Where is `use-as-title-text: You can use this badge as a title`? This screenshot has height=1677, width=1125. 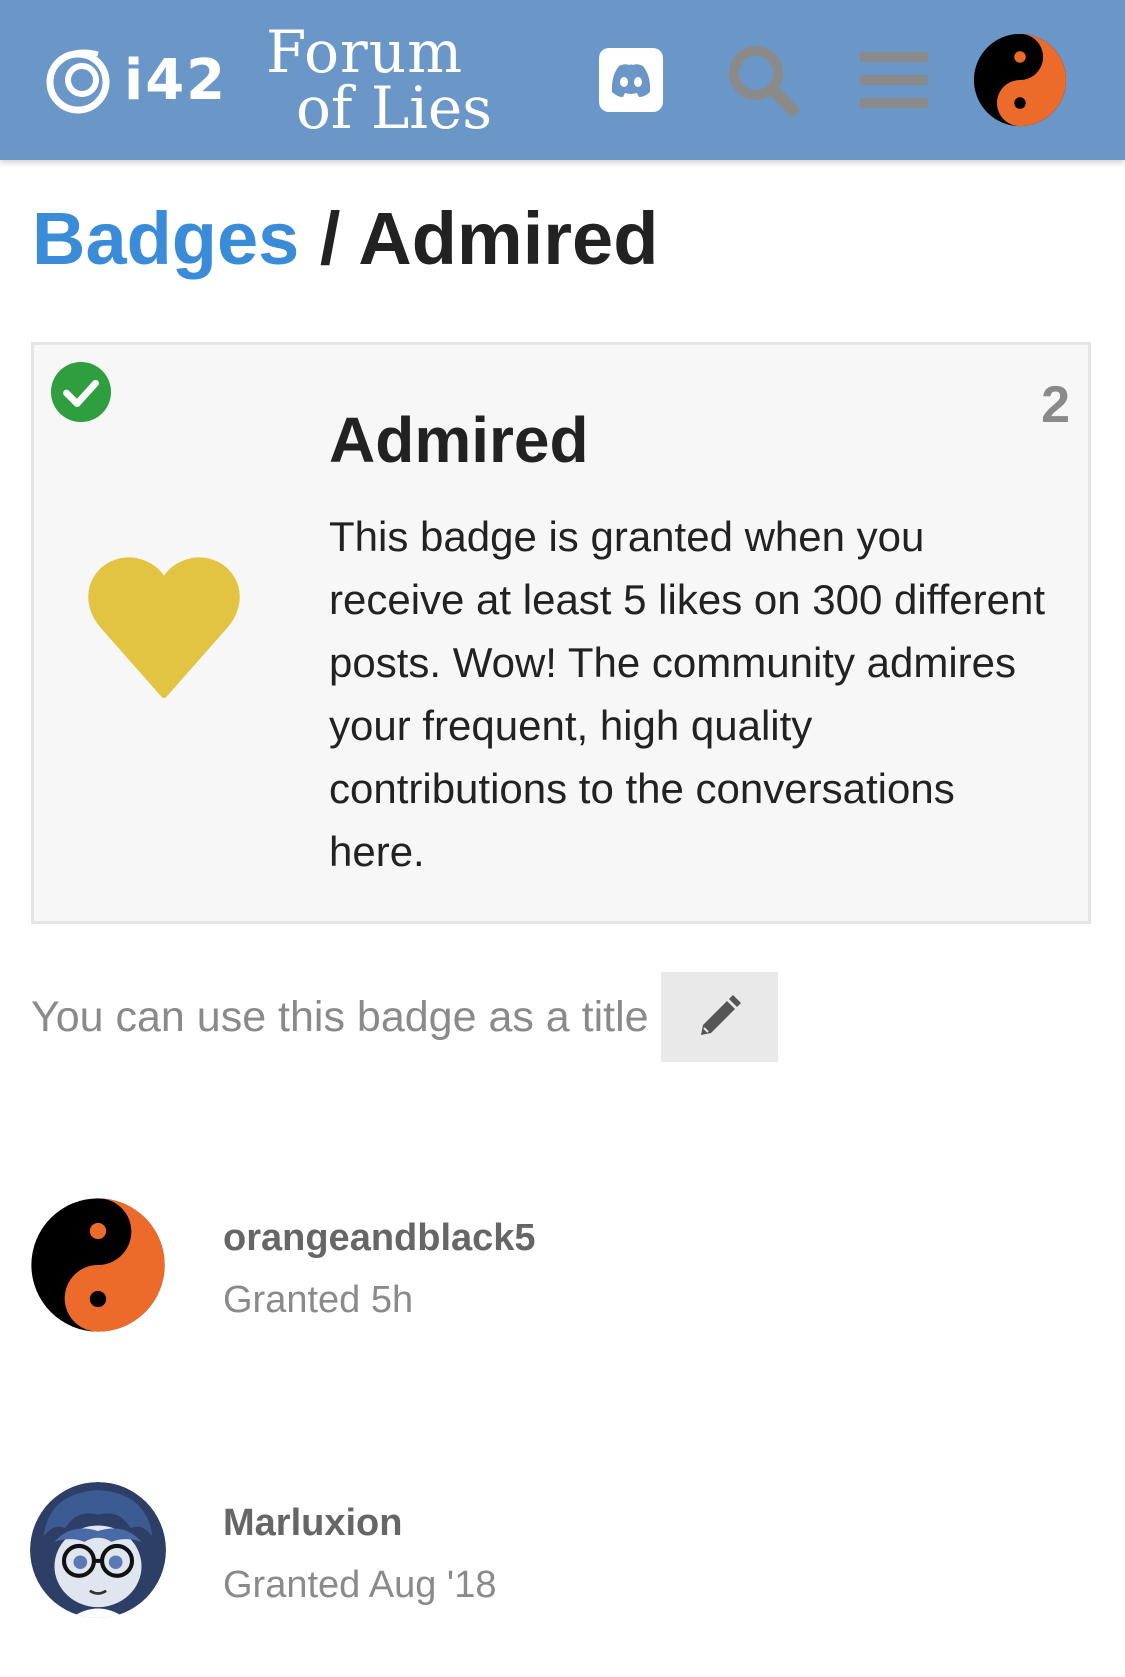
use-as-title-text: You can use this badge as a title is located at coordinates (340, 1016).